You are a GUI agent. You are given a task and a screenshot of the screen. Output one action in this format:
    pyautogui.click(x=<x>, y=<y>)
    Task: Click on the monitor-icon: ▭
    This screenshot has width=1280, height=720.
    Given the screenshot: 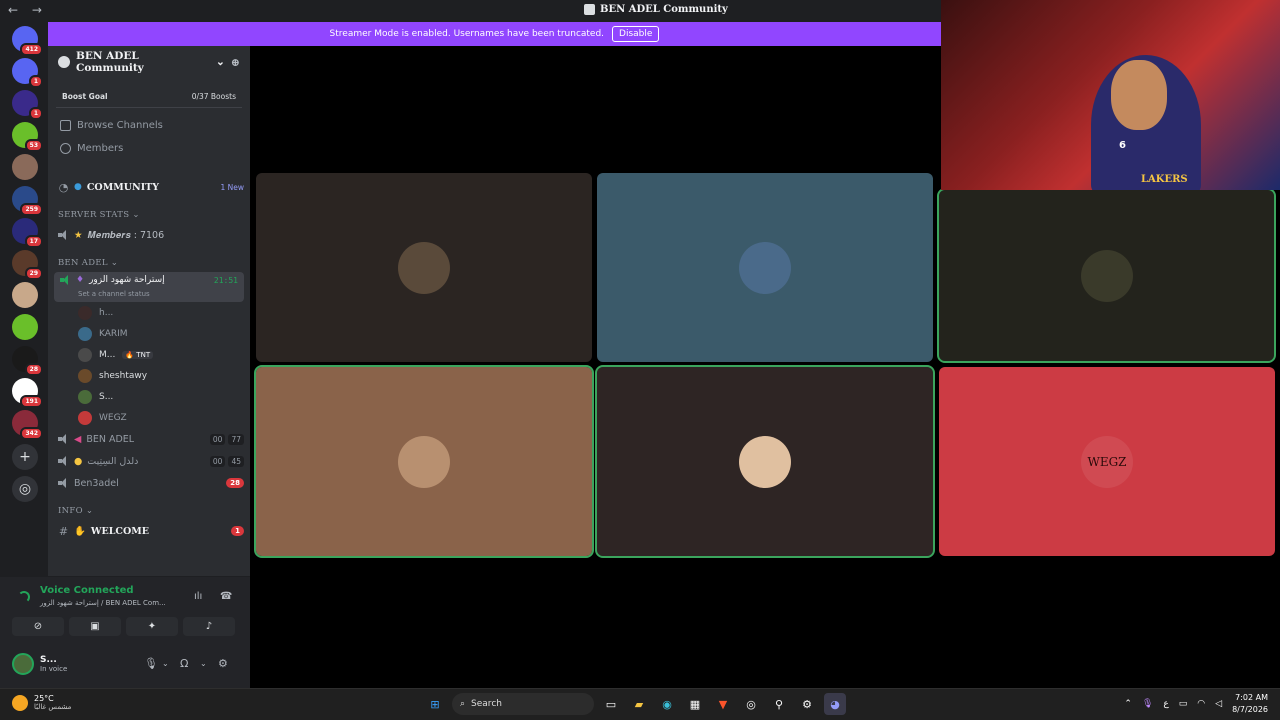 What is the action you would take?
    pyautogui.click(x=1183, y=704)
    